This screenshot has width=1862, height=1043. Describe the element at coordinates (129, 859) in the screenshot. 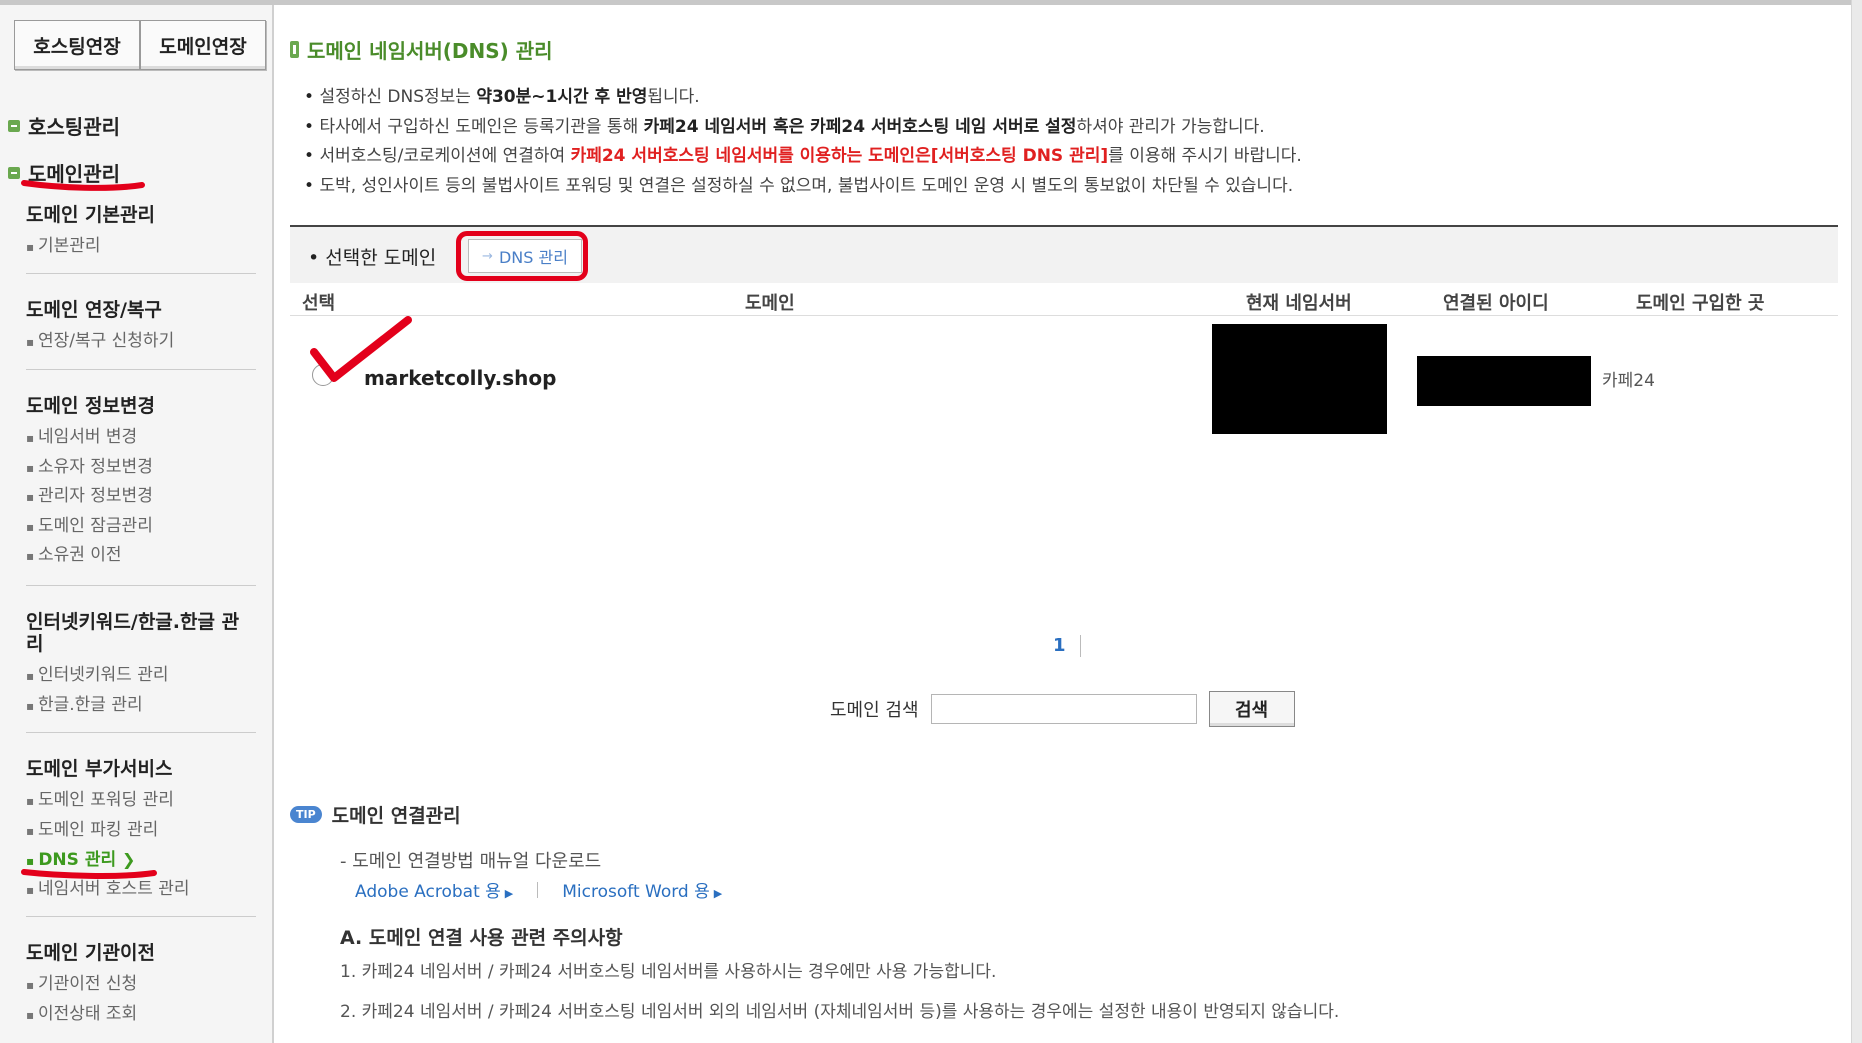

I see `chevron-right-icon: ❯` at that location.